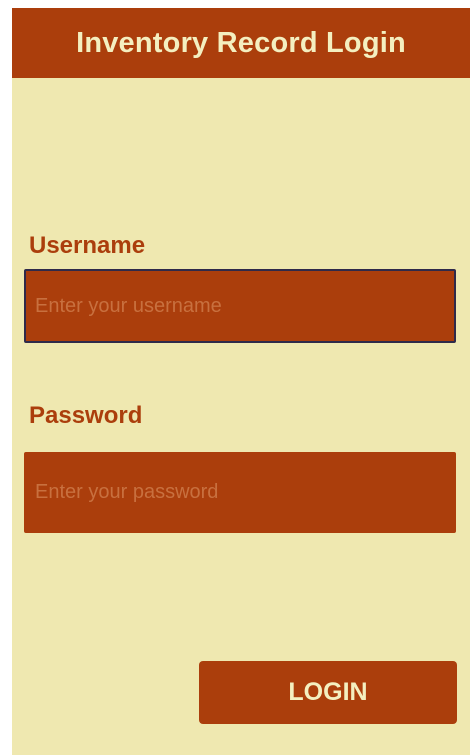 The height and width of the screenshot is (755, 470). What do you see at coordinates (240, 492) in the screenshot?
I see `password-input` at bounding box center [240, 492].